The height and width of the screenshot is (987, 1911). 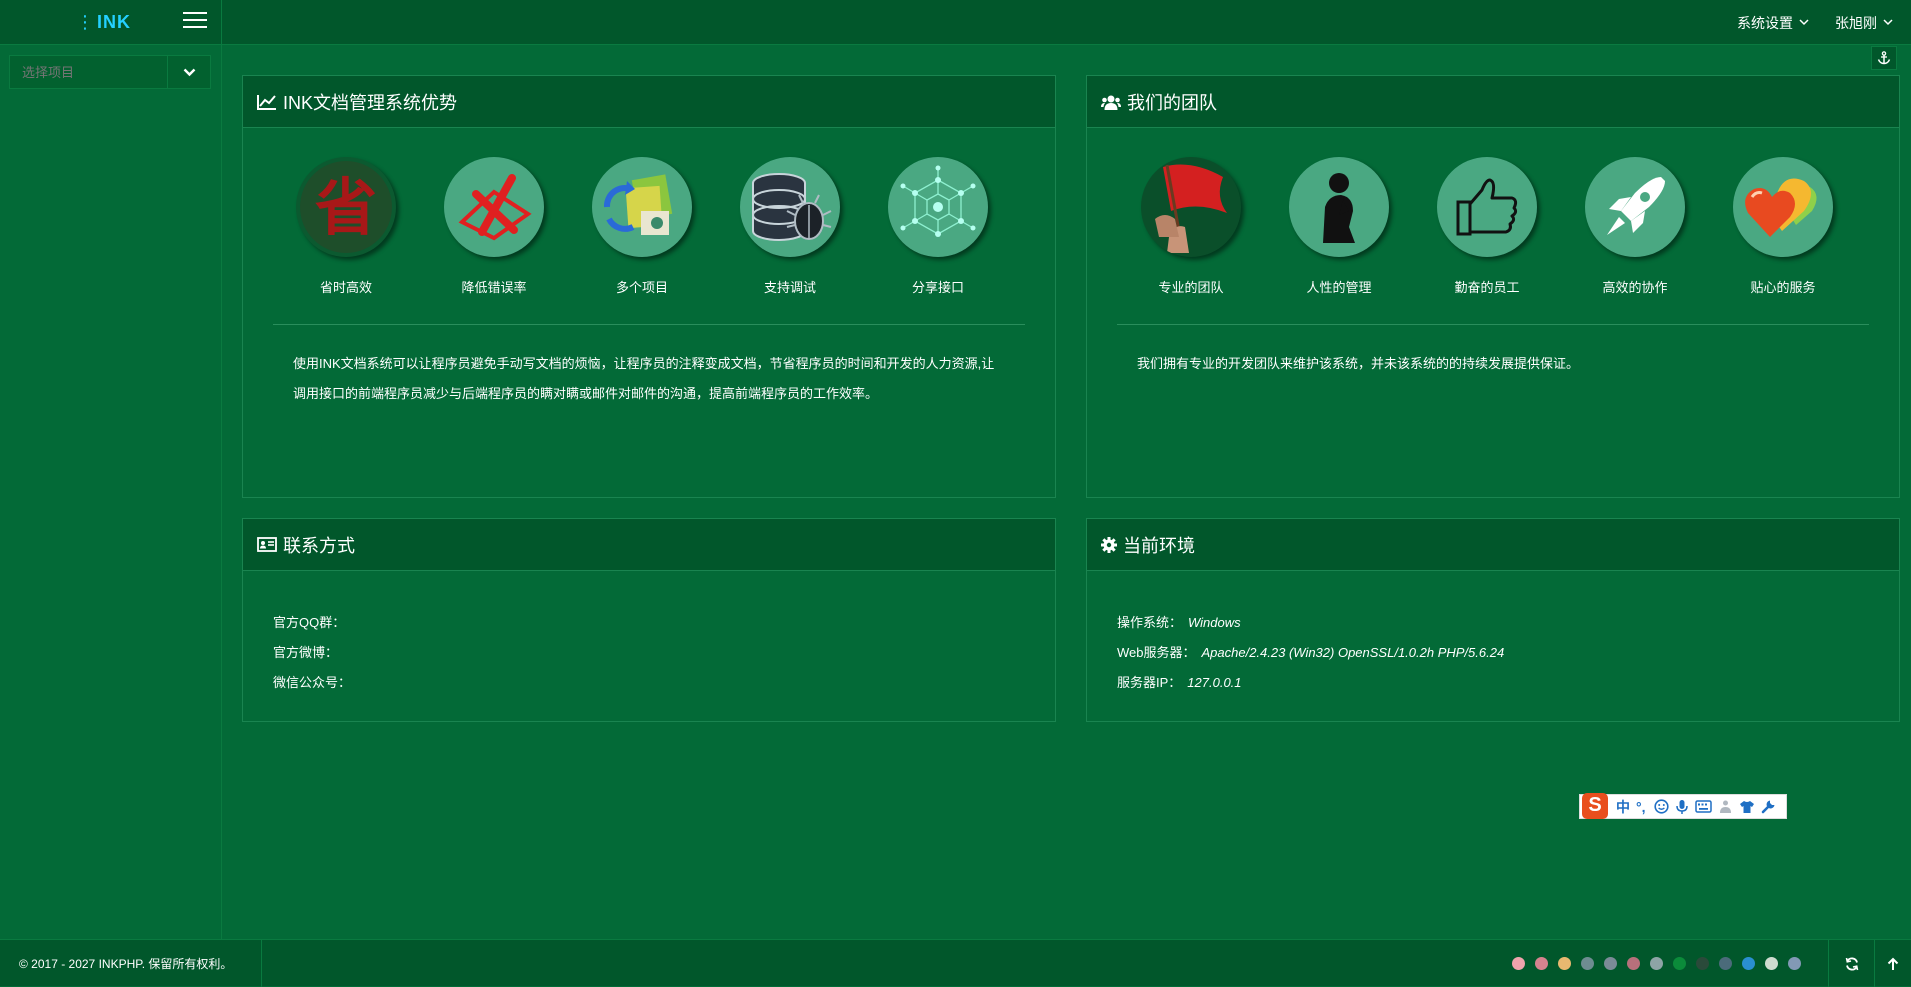 I want to click on back-to-top-button, so click(x=1892, y=963).